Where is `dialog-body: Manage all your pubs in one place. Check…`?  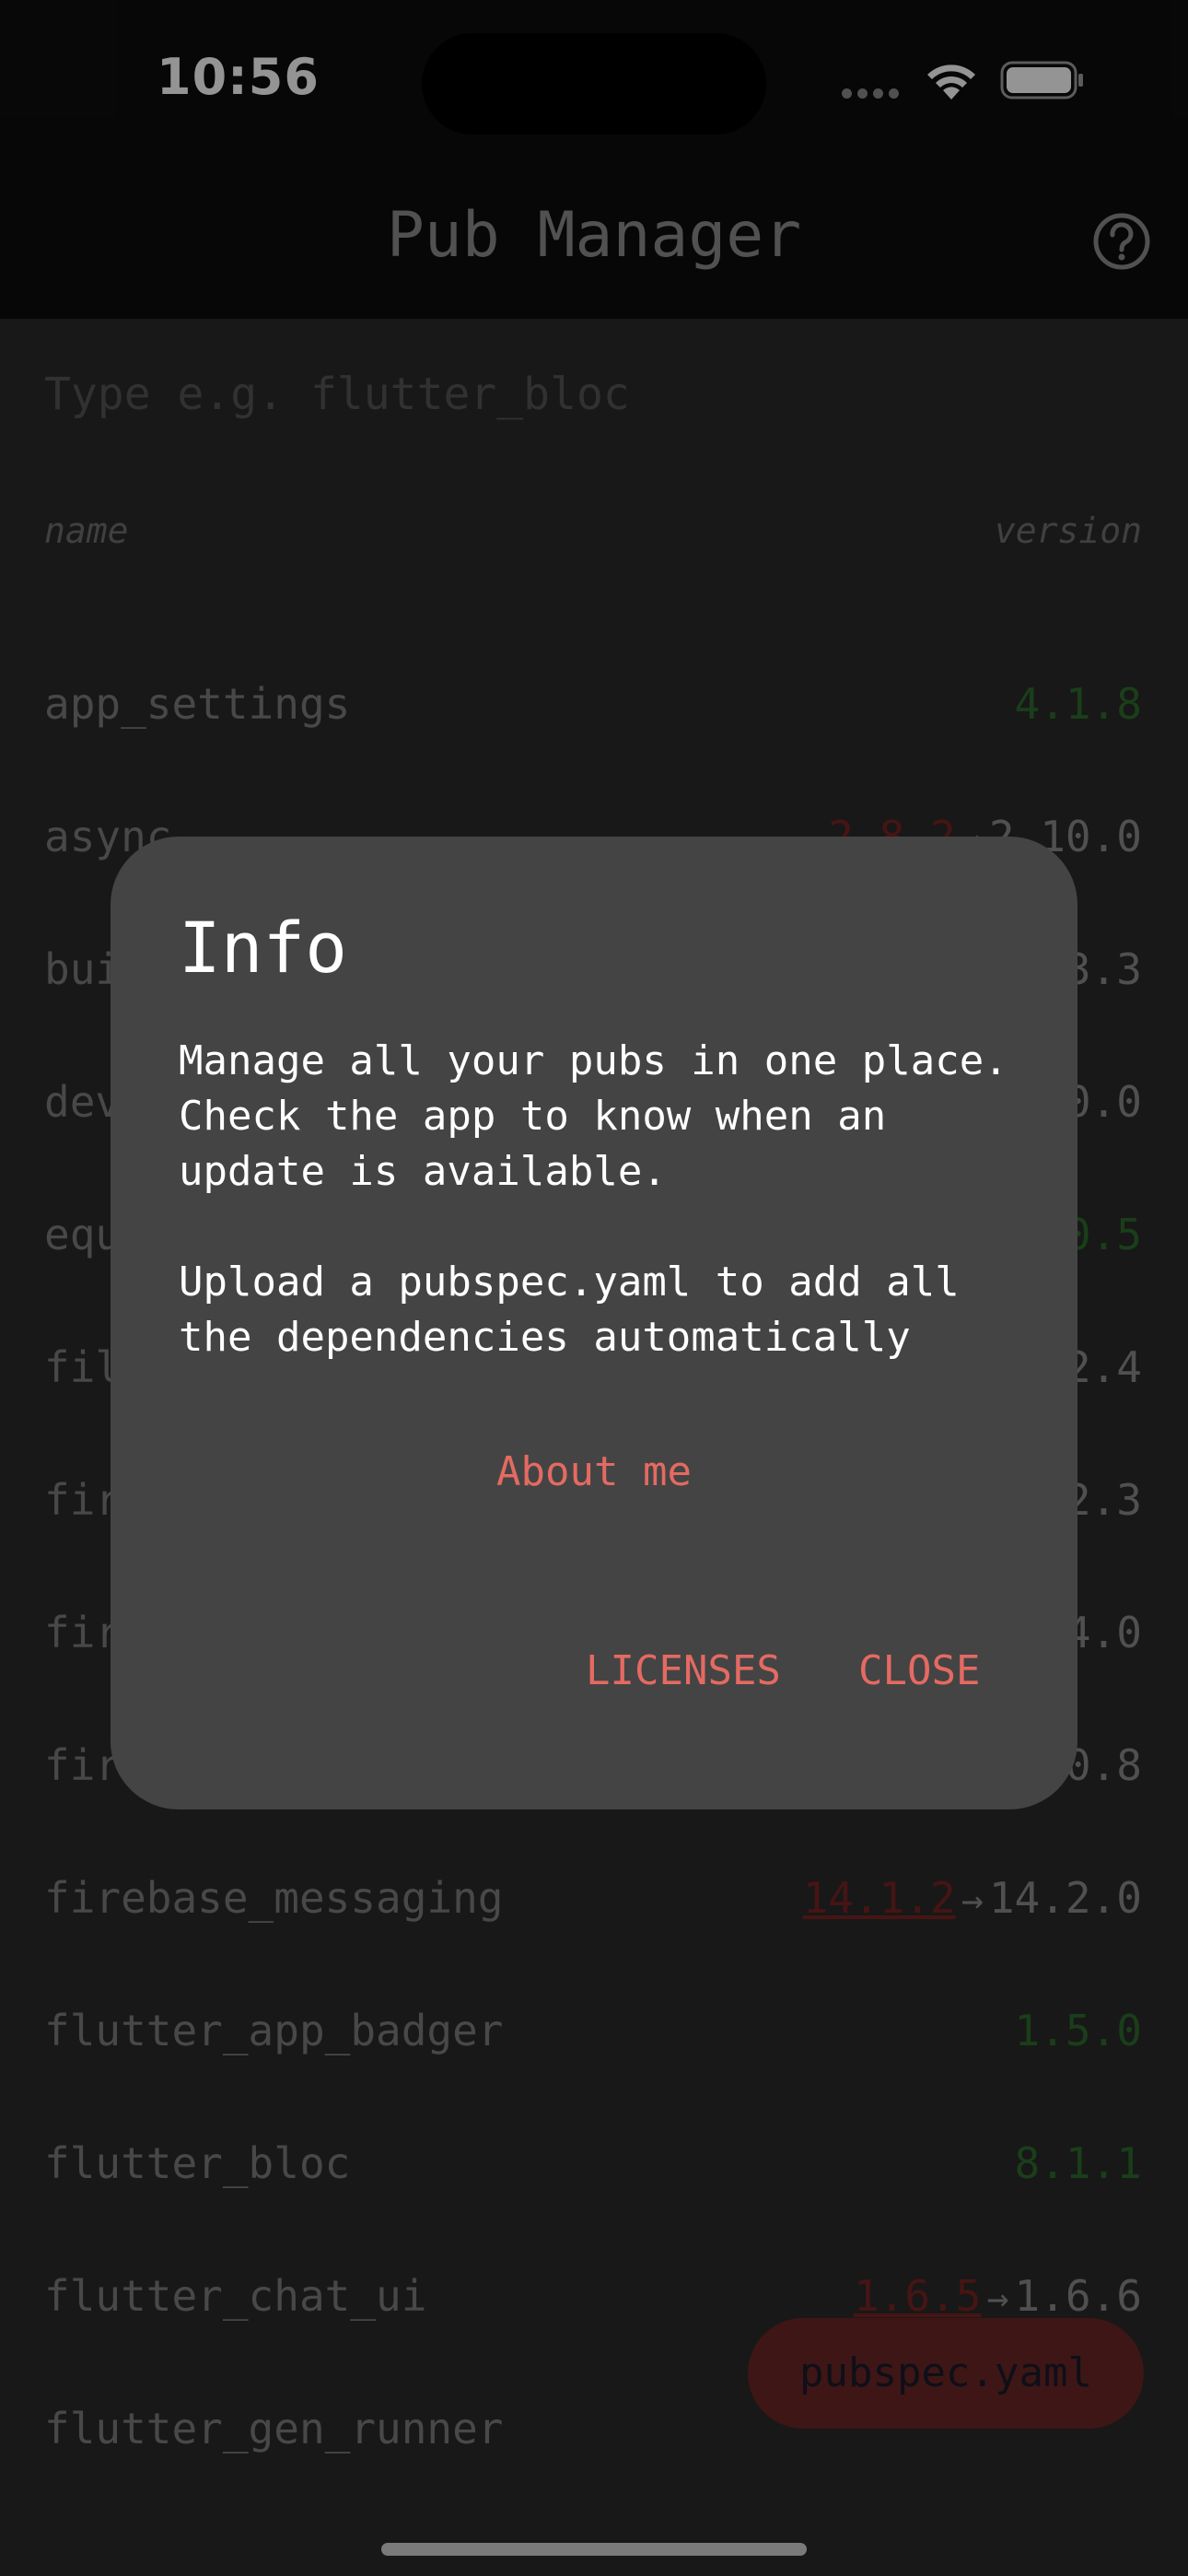 dialog-body: Manage all your pubs in one place. Check… is located at coordinates (607, 1227).